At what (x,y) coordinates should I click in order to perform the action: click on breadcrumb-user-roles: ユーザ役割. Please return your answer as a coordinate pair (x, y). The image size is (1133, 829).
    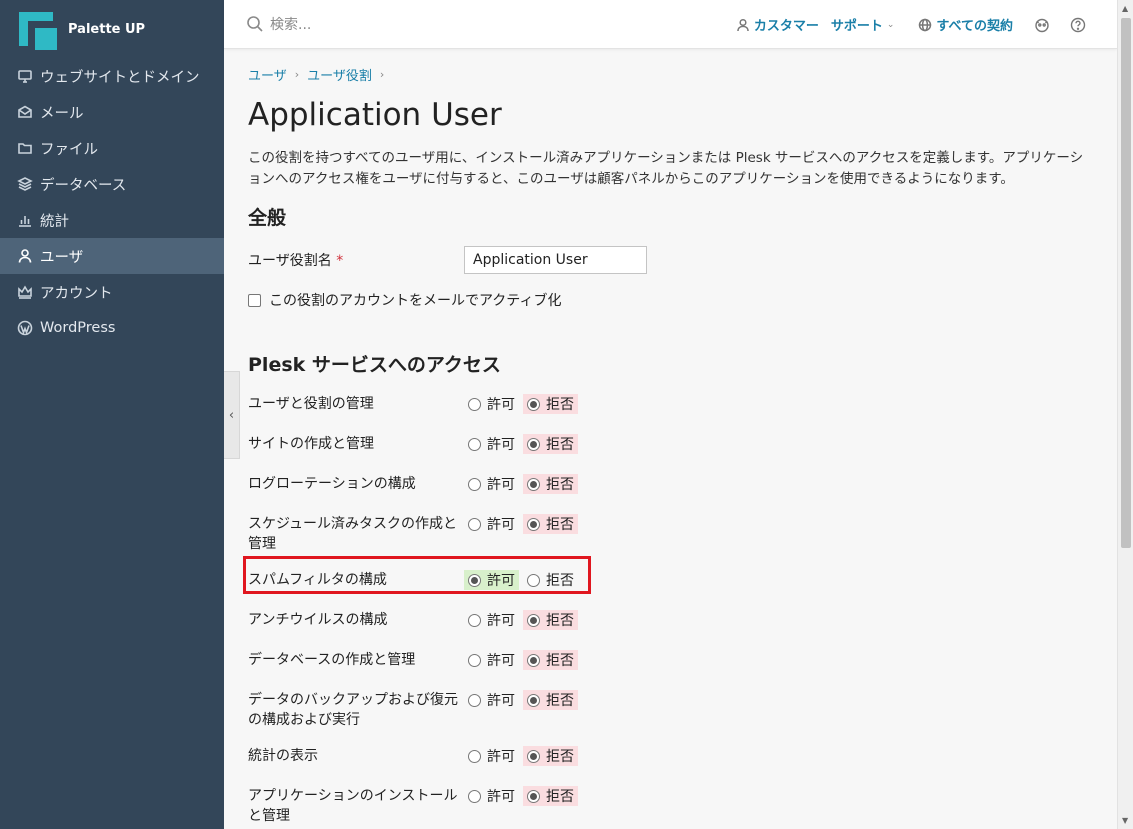
    Looking at the image, I should click on (339, 74).